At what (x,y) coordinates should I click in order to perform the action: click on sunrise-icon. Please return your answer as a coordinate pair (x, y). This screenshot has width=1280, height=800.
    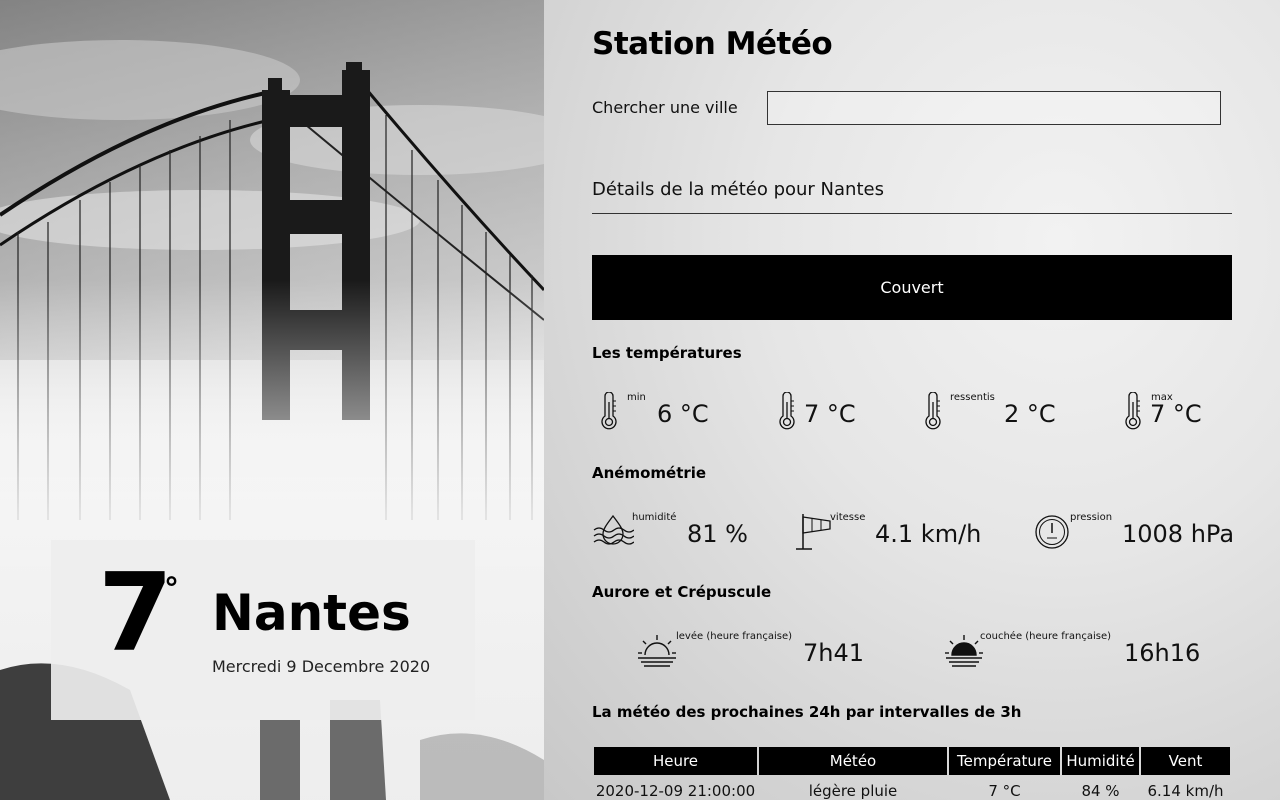
    Looking at the image, I should click on (657, 651).